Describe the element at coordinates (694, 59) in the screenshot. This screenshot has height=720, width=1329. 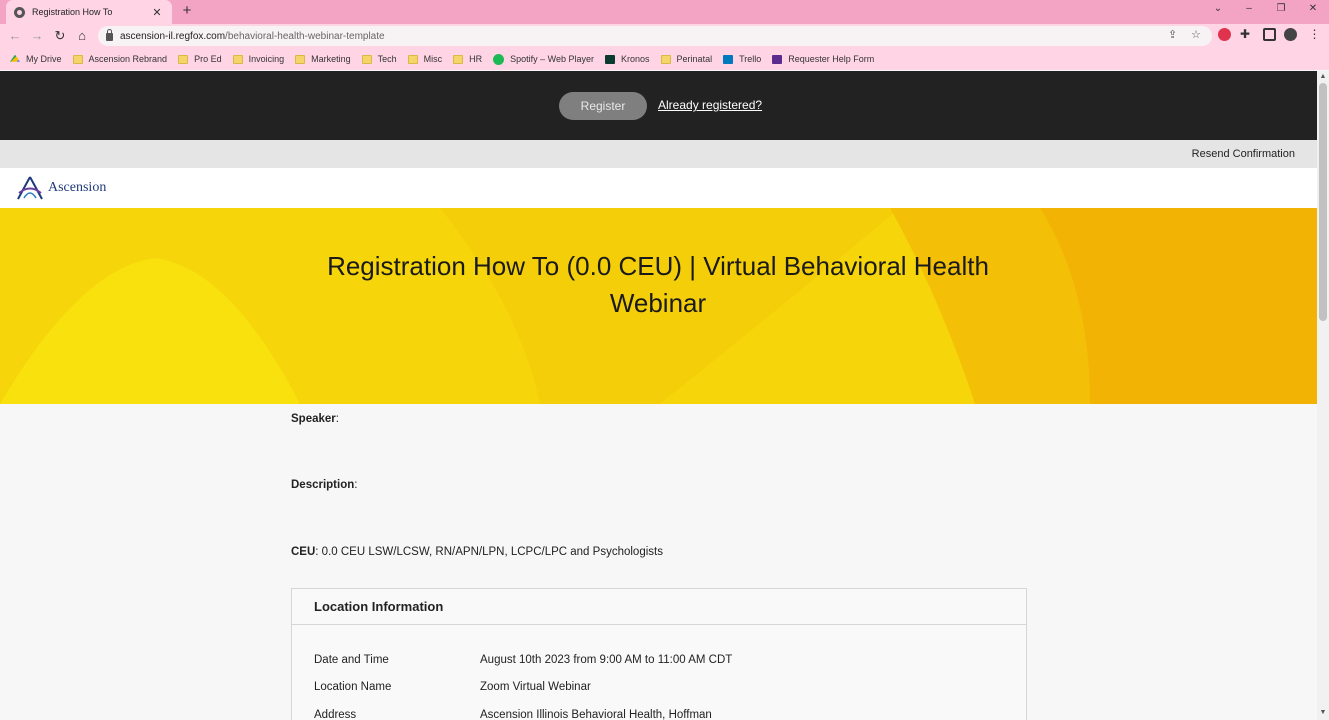
I see `bookmark-label: Perinatal` at that location.